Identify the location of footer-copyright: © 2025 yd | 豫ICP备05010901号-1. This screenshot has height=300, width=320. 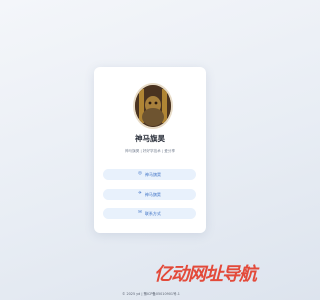
(151, 293).